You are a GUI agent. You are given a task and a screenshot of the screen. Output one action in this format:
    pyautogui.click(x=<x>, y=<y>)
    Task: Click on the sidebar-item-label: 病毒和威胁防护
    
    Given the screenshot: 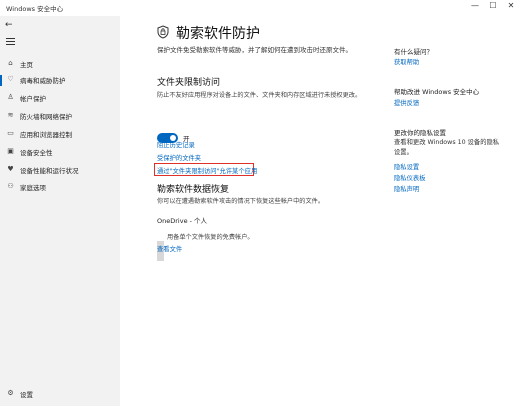 What is the action you would take?
    pyautogui.click(x=43, y=81)
    